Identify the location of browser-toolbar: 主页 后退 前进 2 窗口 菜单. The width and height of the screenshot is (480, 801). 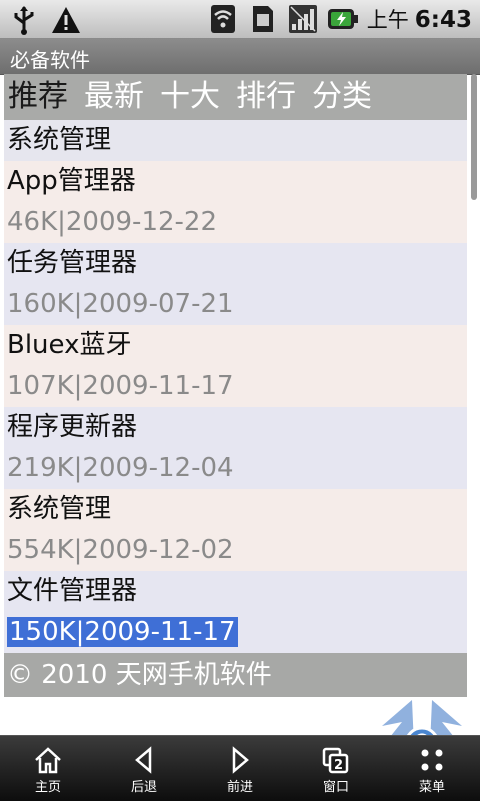
(240, 768).